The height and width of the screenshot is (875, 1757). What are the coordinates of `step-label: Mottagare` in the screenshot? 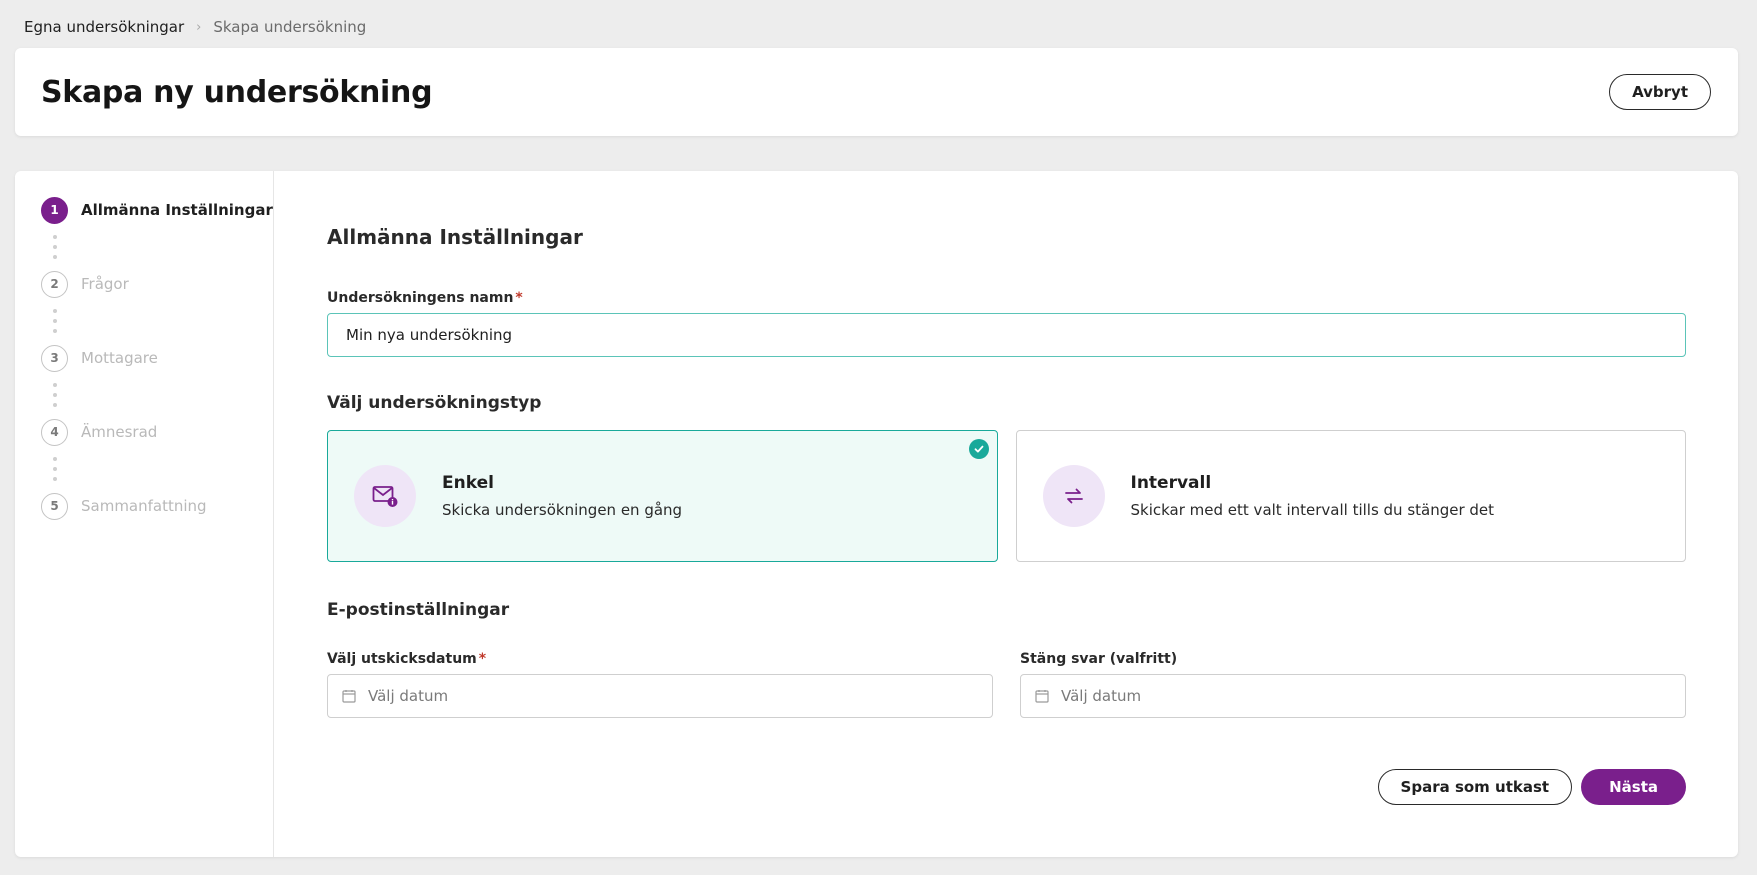 It's located at (119, 358).